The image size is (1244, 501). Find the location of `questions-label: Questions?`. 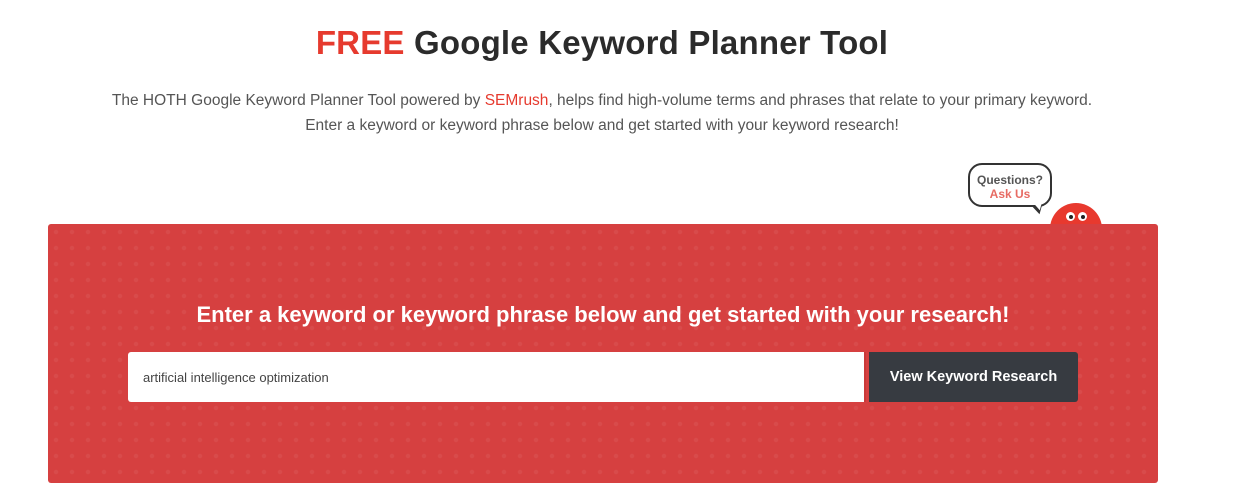

questions-label: Questions? is located at coordinates (1009, 180).